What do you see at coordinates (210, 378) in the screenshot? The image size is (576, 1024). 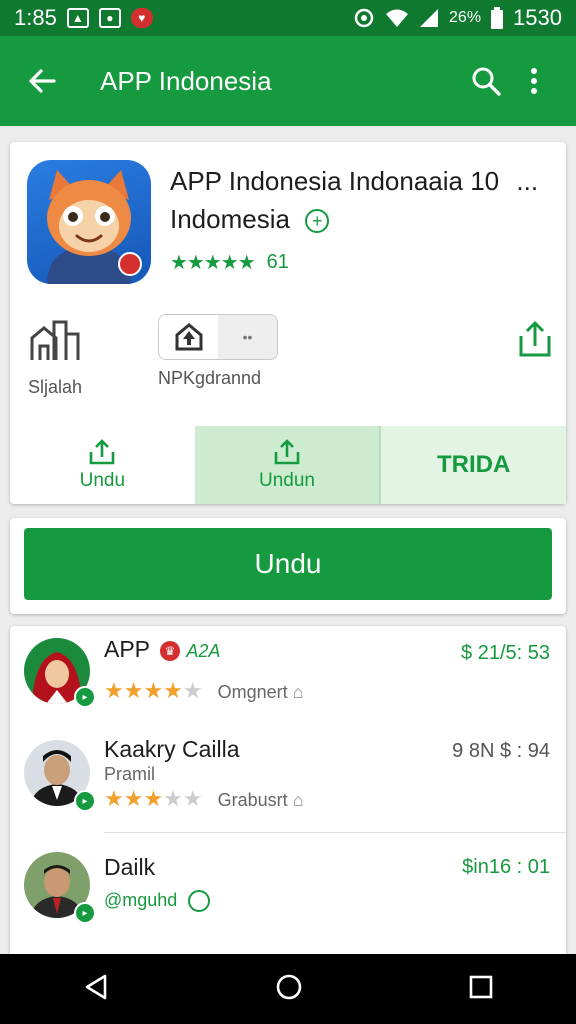 I see `category-label: NPKgdrannd` at bounding box center [210, 378].